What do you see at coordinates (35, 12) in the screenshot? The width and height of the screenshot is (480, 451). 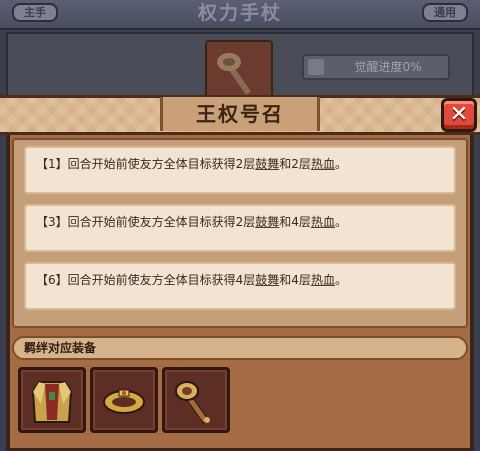 I see `tab-main-hand: 主手` at bounding box center [35, 12].